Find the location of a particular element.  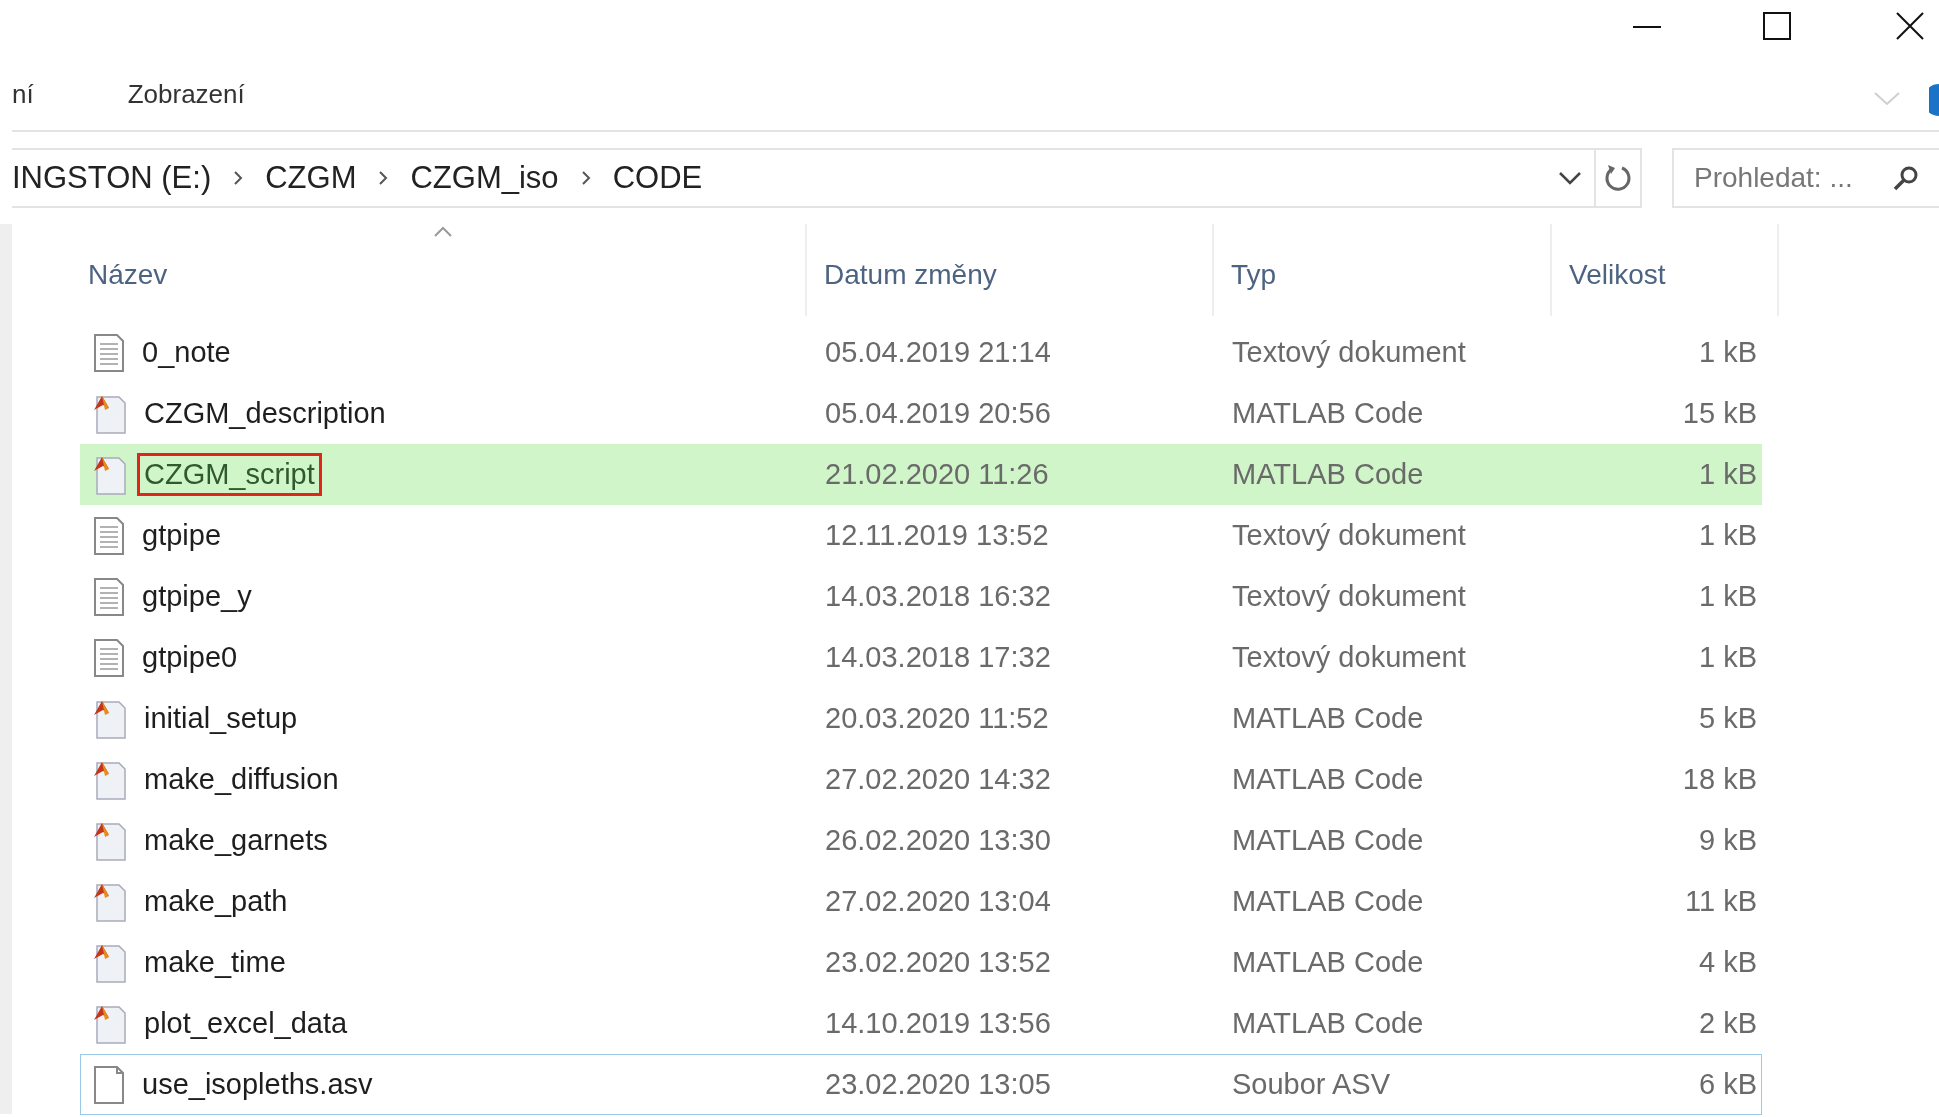

dropdown-icon is located at coordinates (1570, 178).